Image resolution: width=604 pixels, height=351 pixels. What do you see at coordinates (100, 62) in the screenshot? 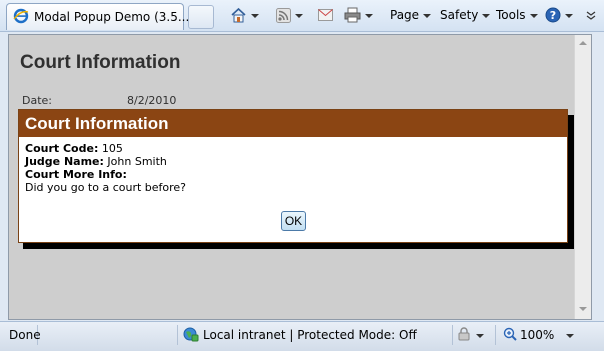
I see `page-title: Court Information` at bounding box center [100, 62].